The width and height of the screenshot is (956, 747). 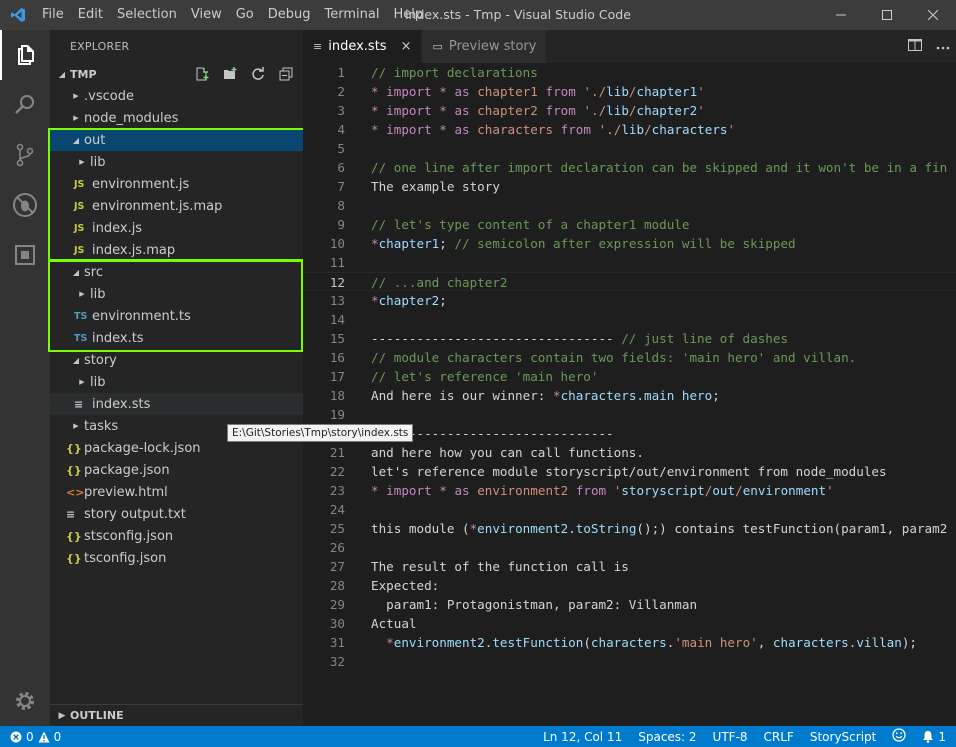 I want to click on encoding: UTF-8, so click(x=730, y=737).